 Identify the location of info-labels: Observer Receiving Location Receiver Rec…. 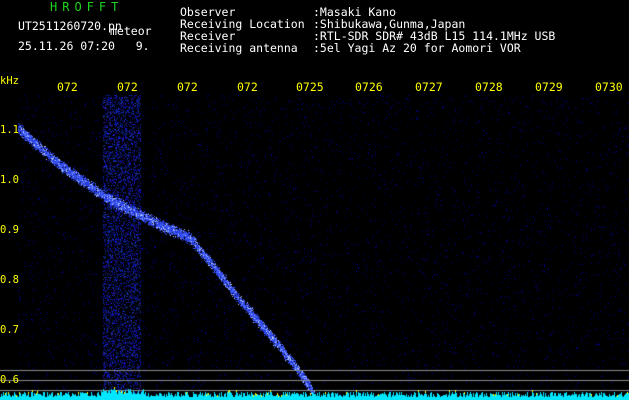
(242, 30).